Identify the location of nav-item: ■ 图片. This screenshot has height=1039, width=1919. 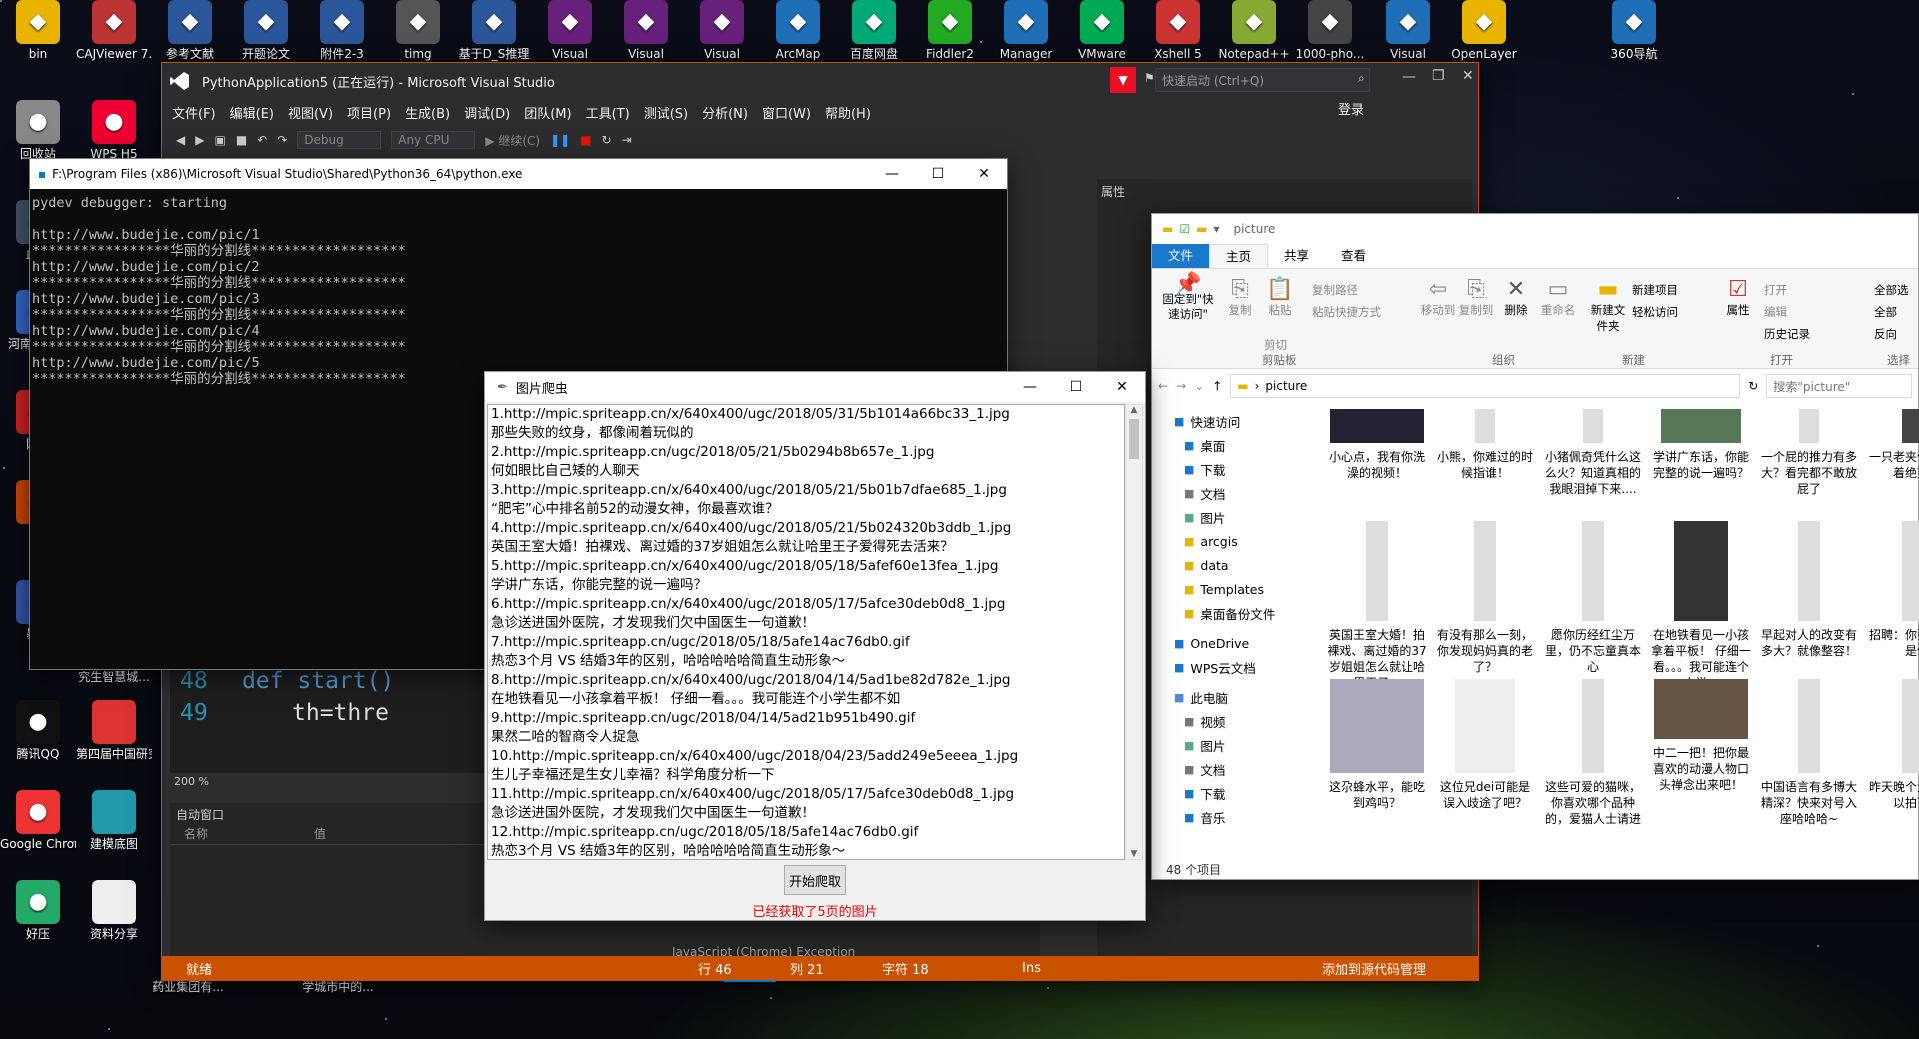
(1237, 745).